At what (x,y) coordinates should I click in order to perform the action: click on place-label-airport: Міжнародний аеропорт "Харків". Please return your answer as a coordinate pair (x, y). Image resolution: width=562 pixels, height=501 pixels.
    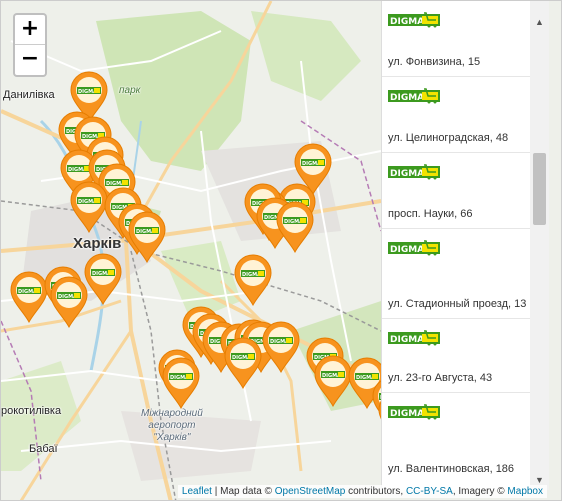
    Looking at the image, I should click on (172, 426).